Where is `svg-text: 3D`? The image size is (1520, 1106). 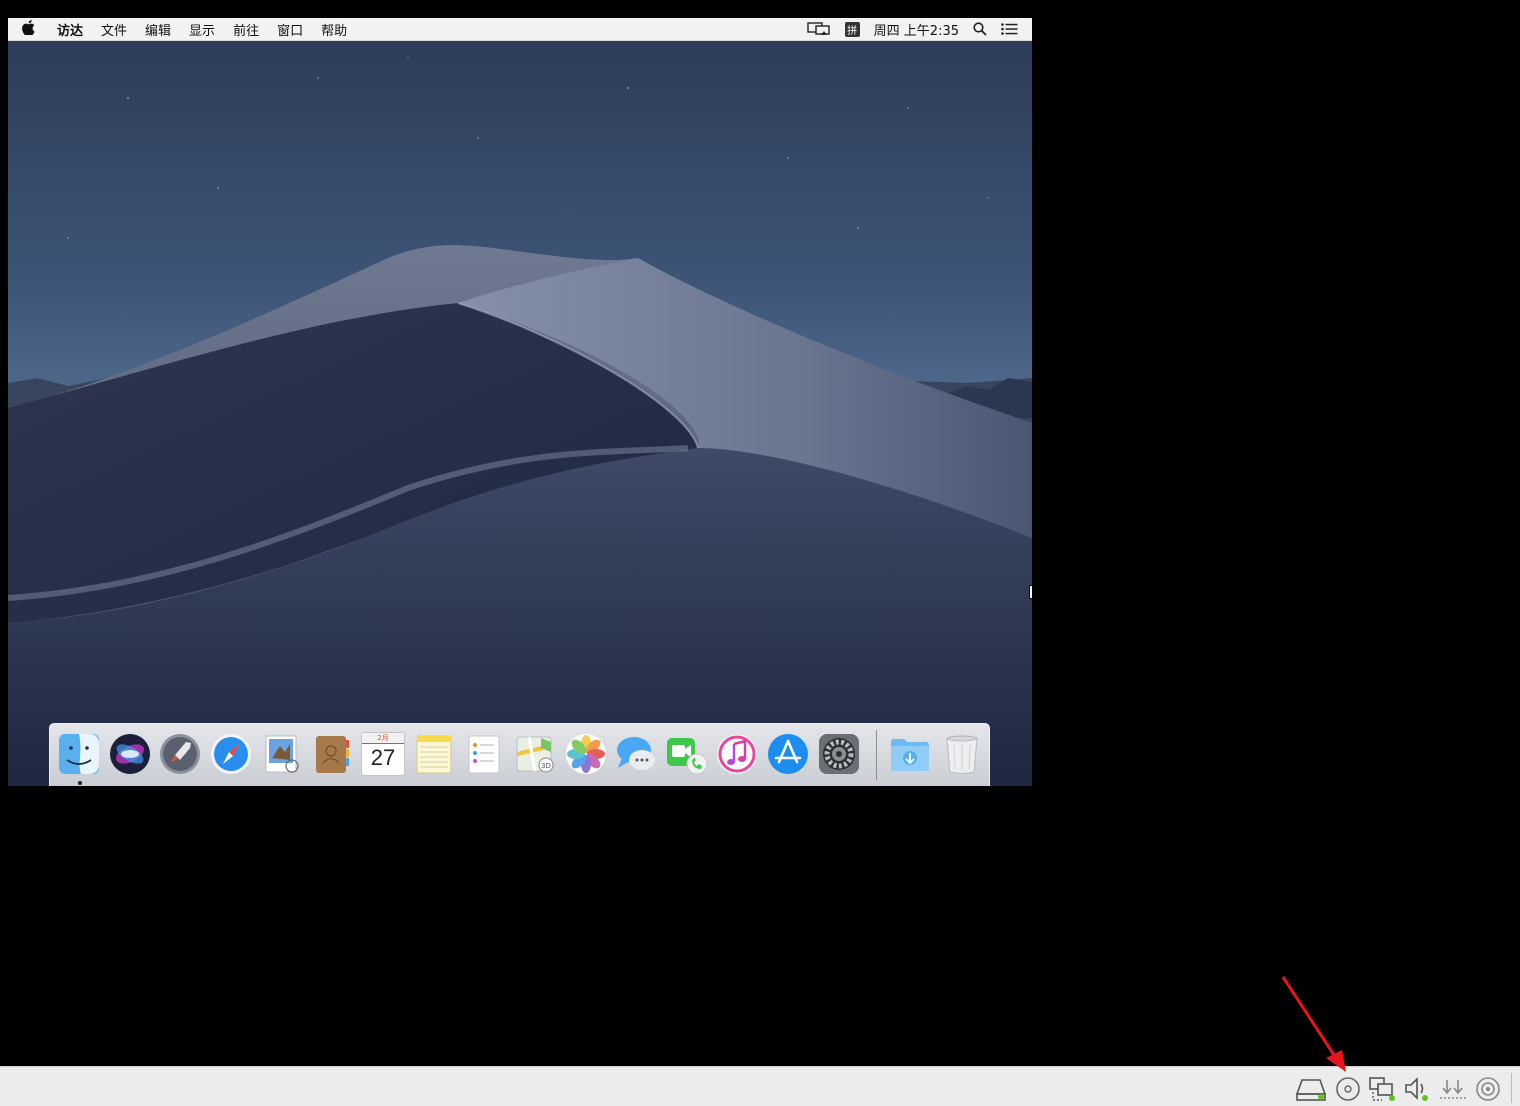
svg-text: 3D is located at coordinates (546, 766).